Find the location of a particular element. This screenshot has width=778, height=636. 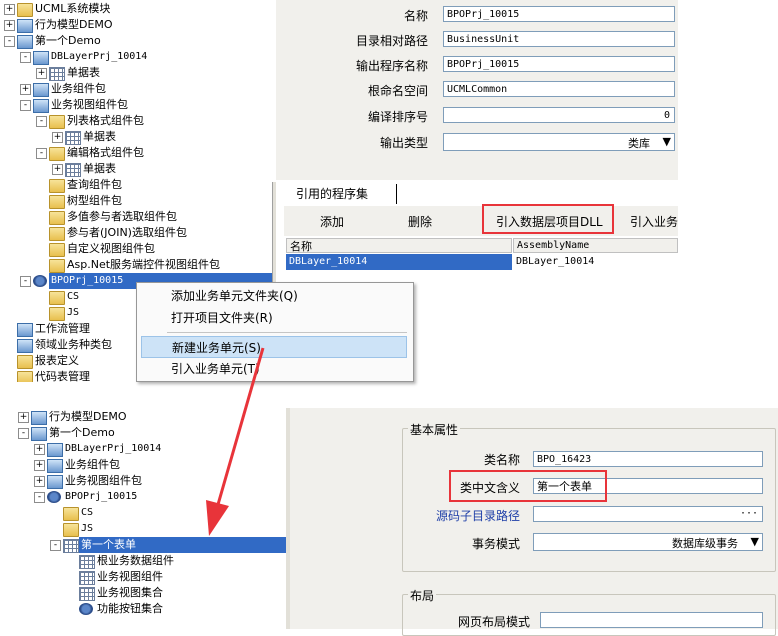

top-tree-node: - 第一个Demo is located at coordinates (136, 41).